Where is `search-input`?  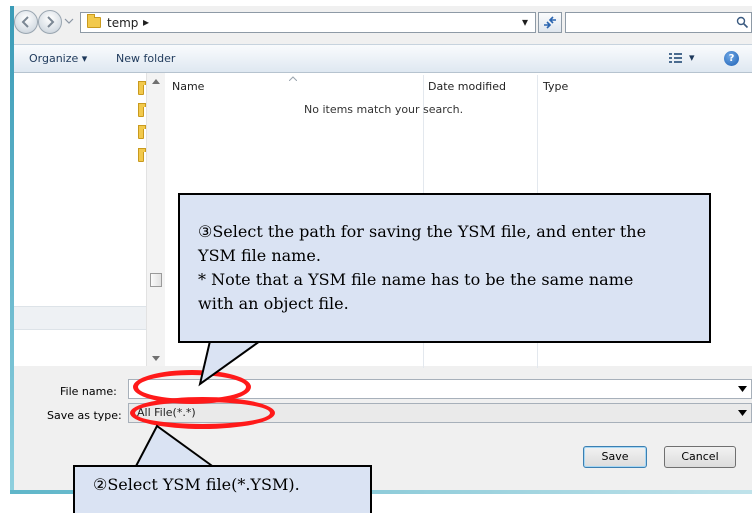 search-input is located at coordinates (658, 22).